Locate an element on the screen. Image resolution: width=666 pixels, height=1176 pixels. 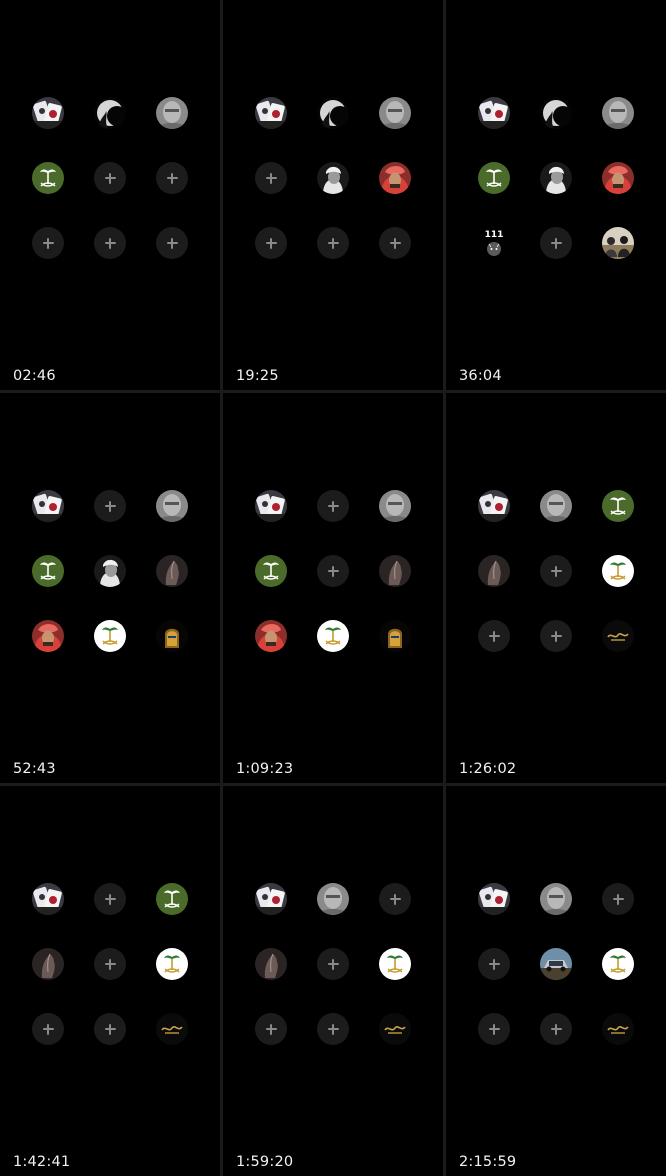
group-photo-avatar is located at coordinates (618, 243).